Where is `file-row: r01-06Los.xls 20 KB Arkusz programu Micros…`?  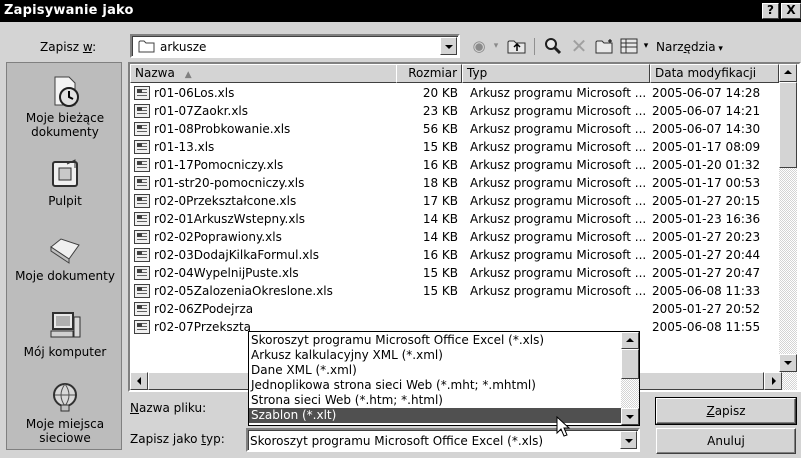
file-row: r01-06Los.xls 20 KB Arkusz programu Micros… is located at coordinates (455, 93).